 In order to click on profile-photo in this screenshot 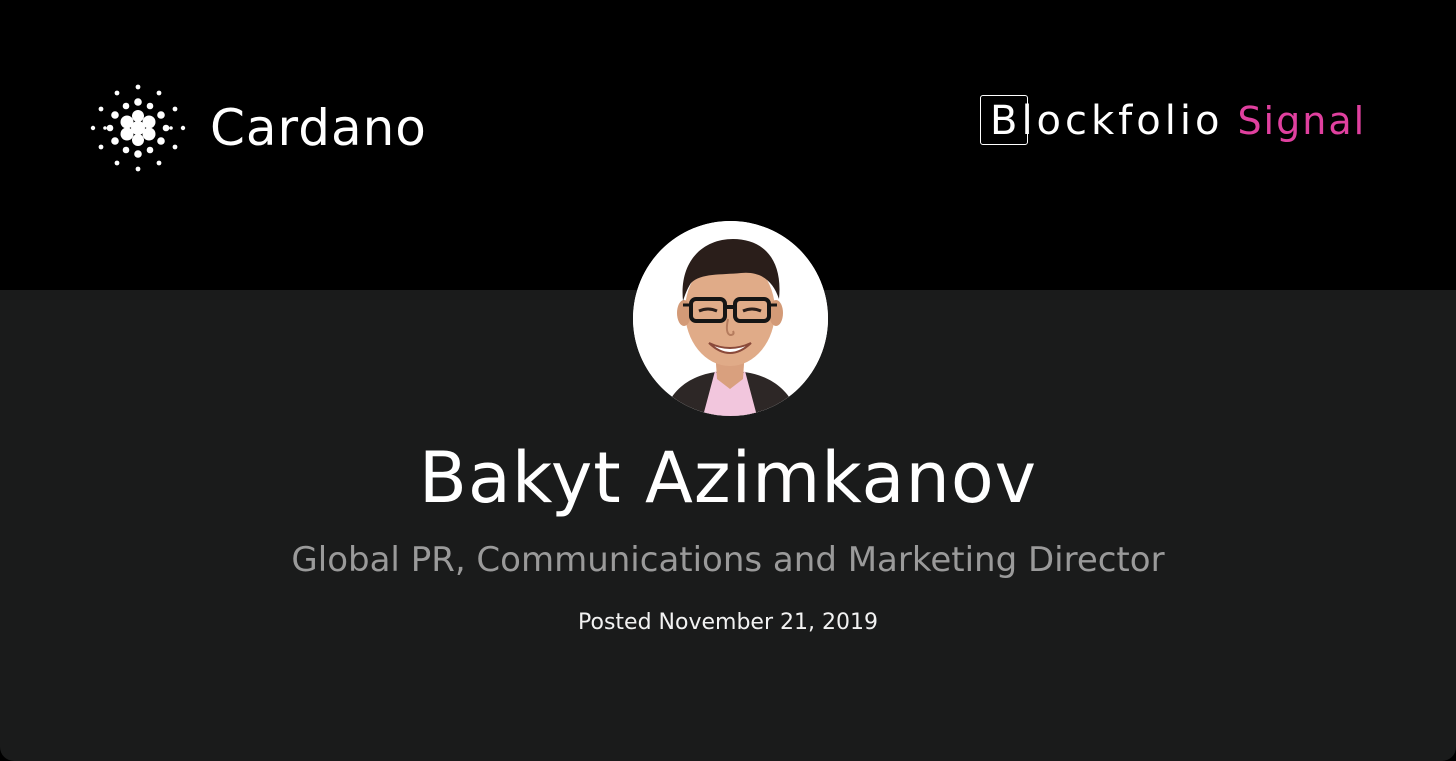, I will do `click(730, 318)`.